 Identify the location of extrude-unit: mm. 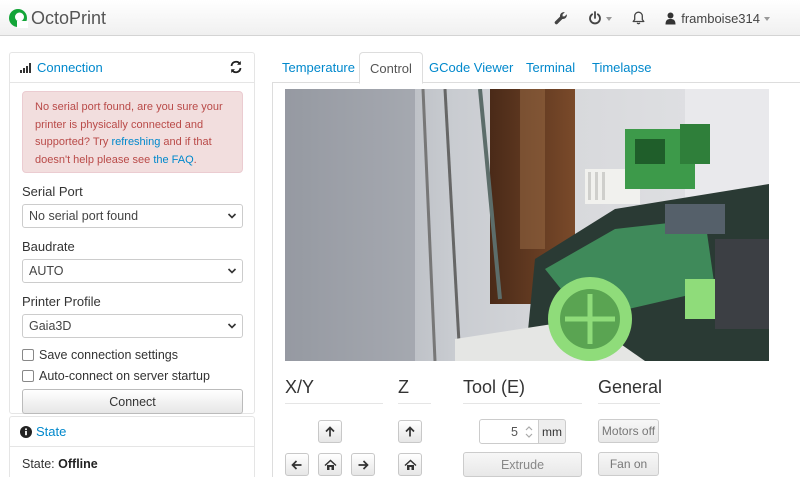
(552, 431).